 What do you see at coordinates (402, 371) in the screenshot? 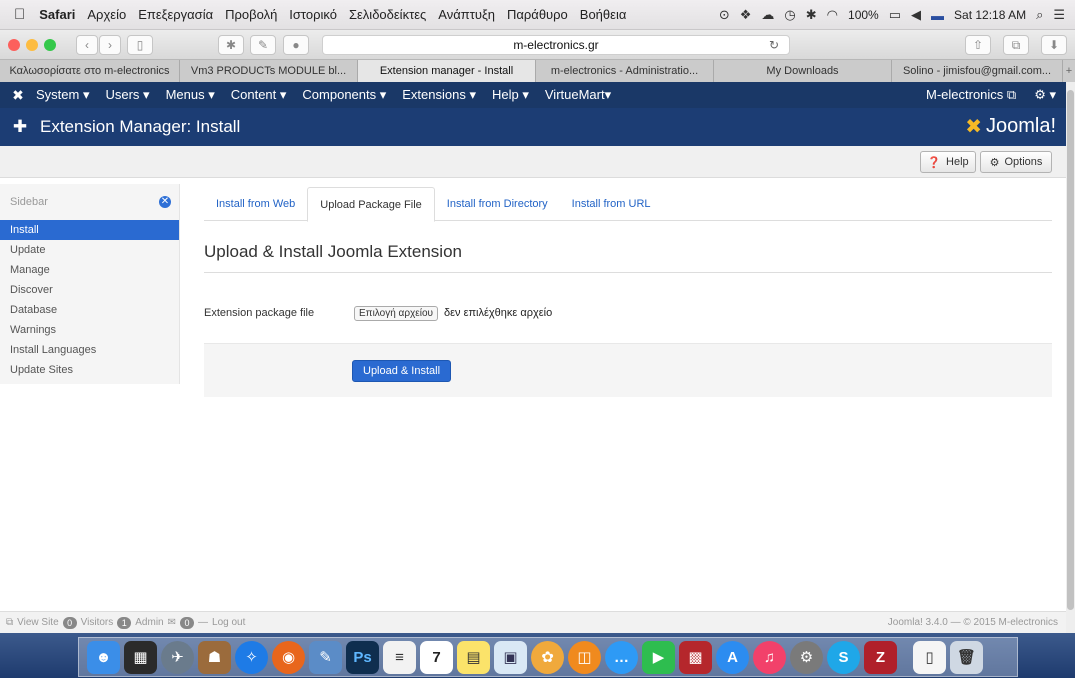
I see `upload-install-button: Upload & Install` at bounding box center [402, 371].